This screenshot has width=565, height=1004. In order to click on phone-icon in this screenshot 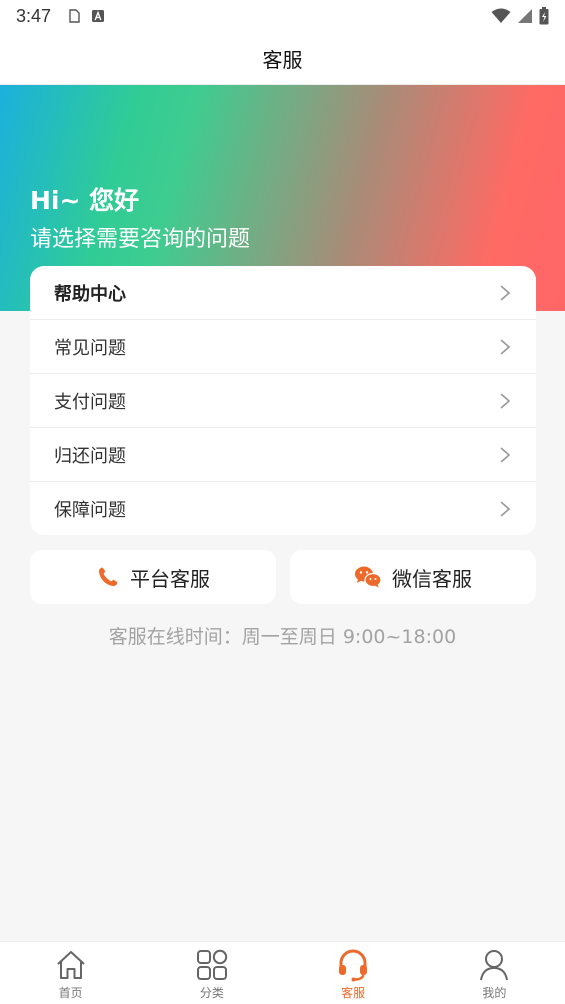, I will do `click(108, 576)`.